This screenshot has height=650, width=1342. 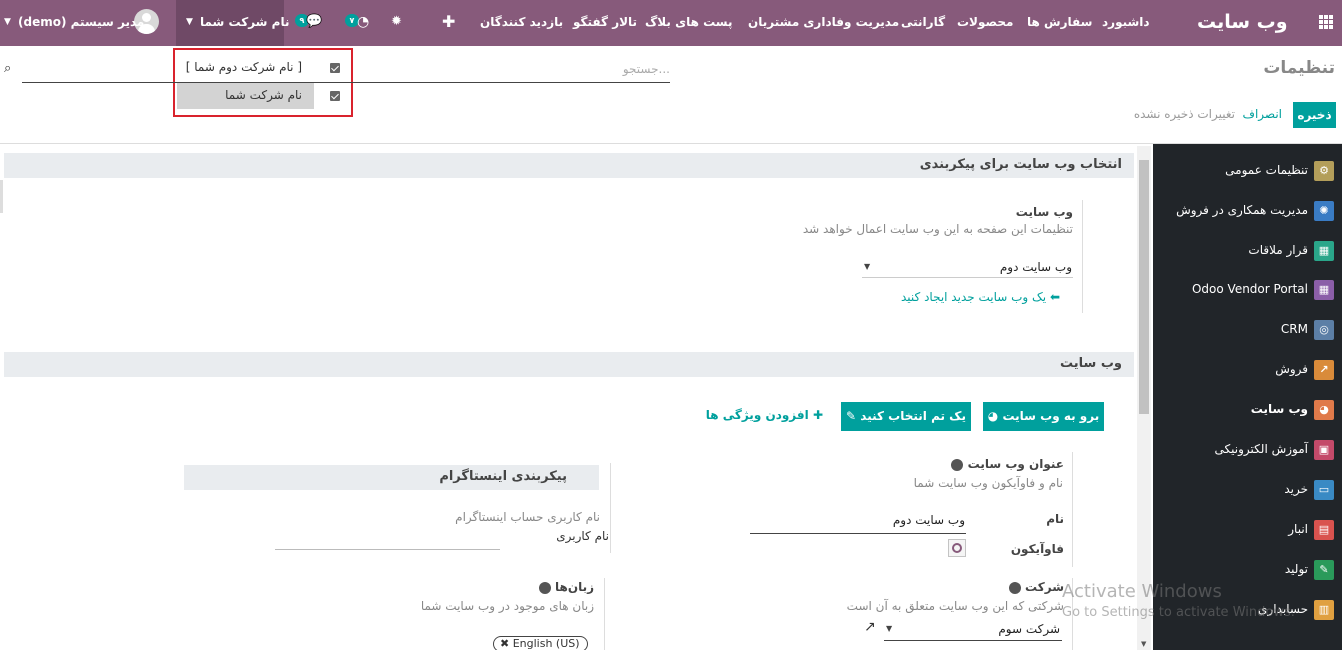 What do you see at coordinates (1044, 587) in the screenshot?
I see `company-label-text: شرکت` at bounding box center [1044, 587].